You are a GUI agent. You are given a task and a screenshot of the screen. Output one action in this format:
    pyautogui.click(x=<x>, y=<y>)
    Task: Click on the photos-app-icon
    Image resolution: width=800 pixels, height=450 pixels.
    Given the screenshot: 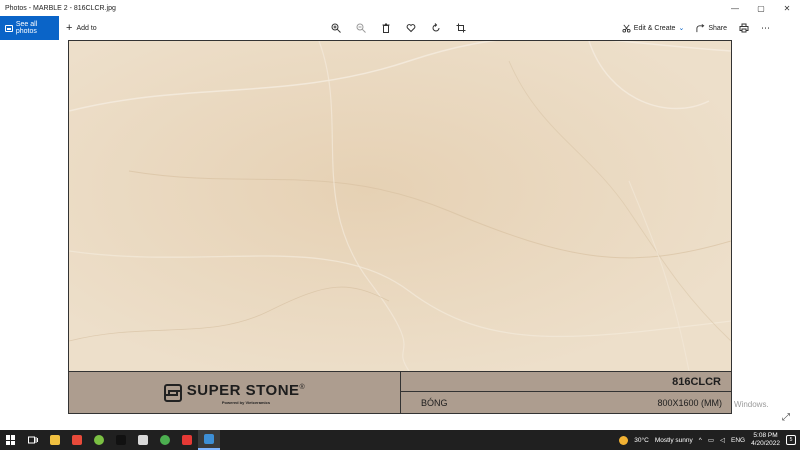 What is the action you would take?
    pyautogui.click(x=209, y=439)
    